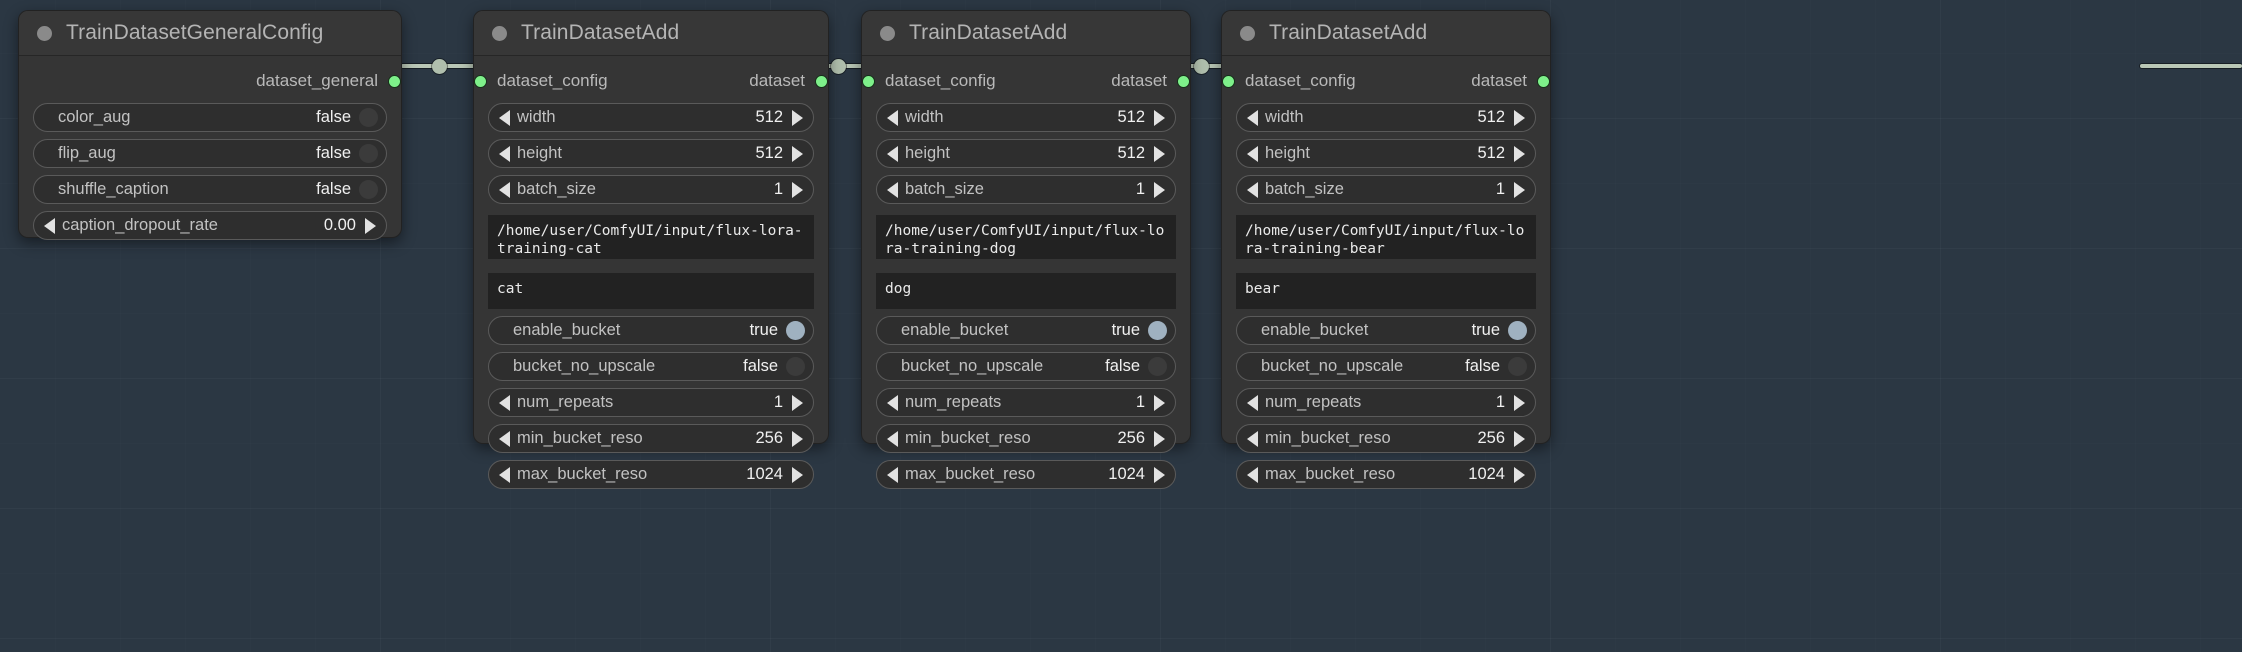 The image size is (2242, 652). I want to click on node-header: TrainDatasetGeneralConfig, so click(210, 33).